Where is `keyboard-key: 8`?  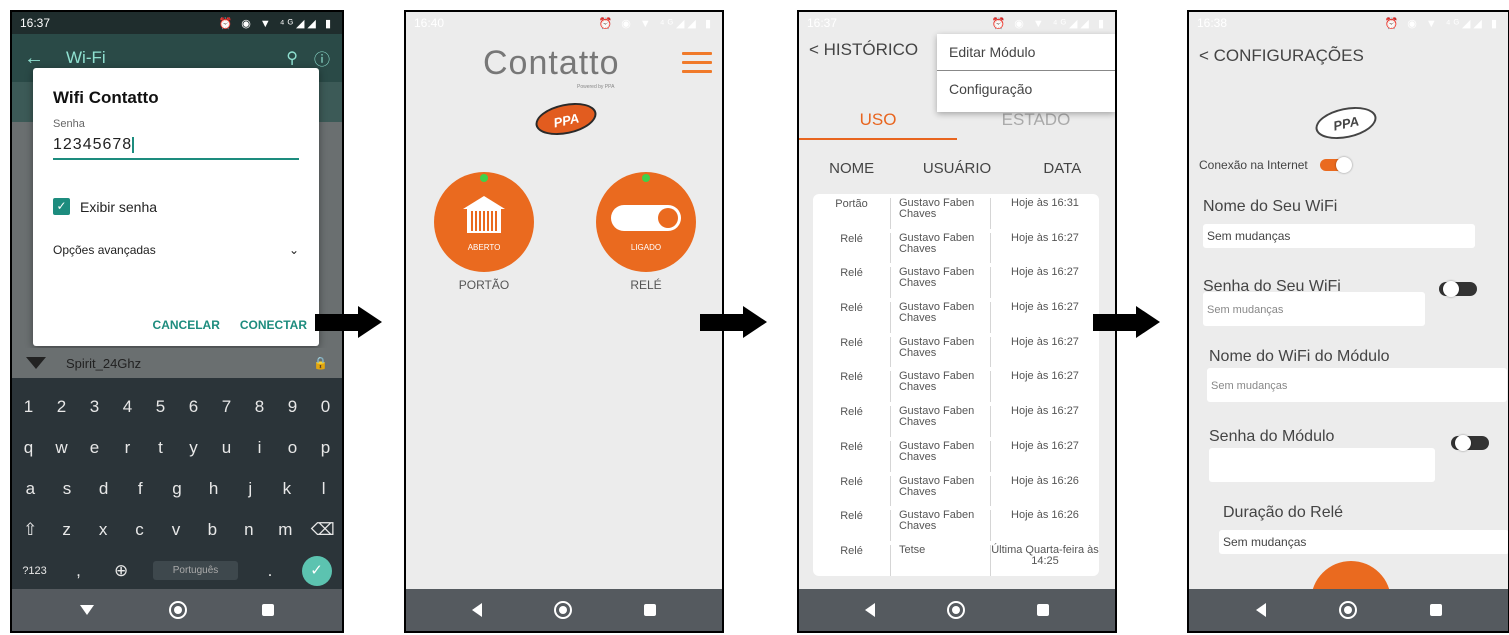
keyboard-key: 8 is located at coordinates (260, 407).